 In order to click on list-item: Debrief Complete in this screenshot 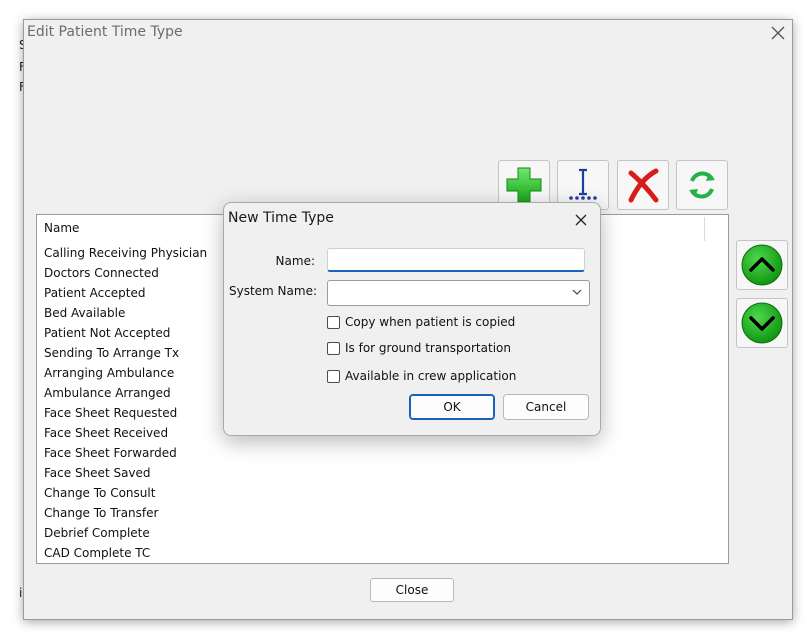, I will do `click(125, 533)`.